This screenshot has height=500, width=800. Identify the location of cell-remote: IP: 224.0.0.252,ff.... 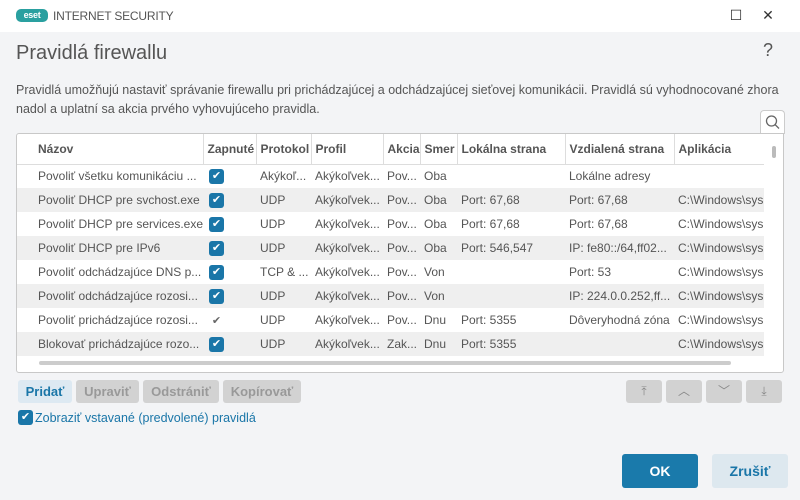
(619, 296).